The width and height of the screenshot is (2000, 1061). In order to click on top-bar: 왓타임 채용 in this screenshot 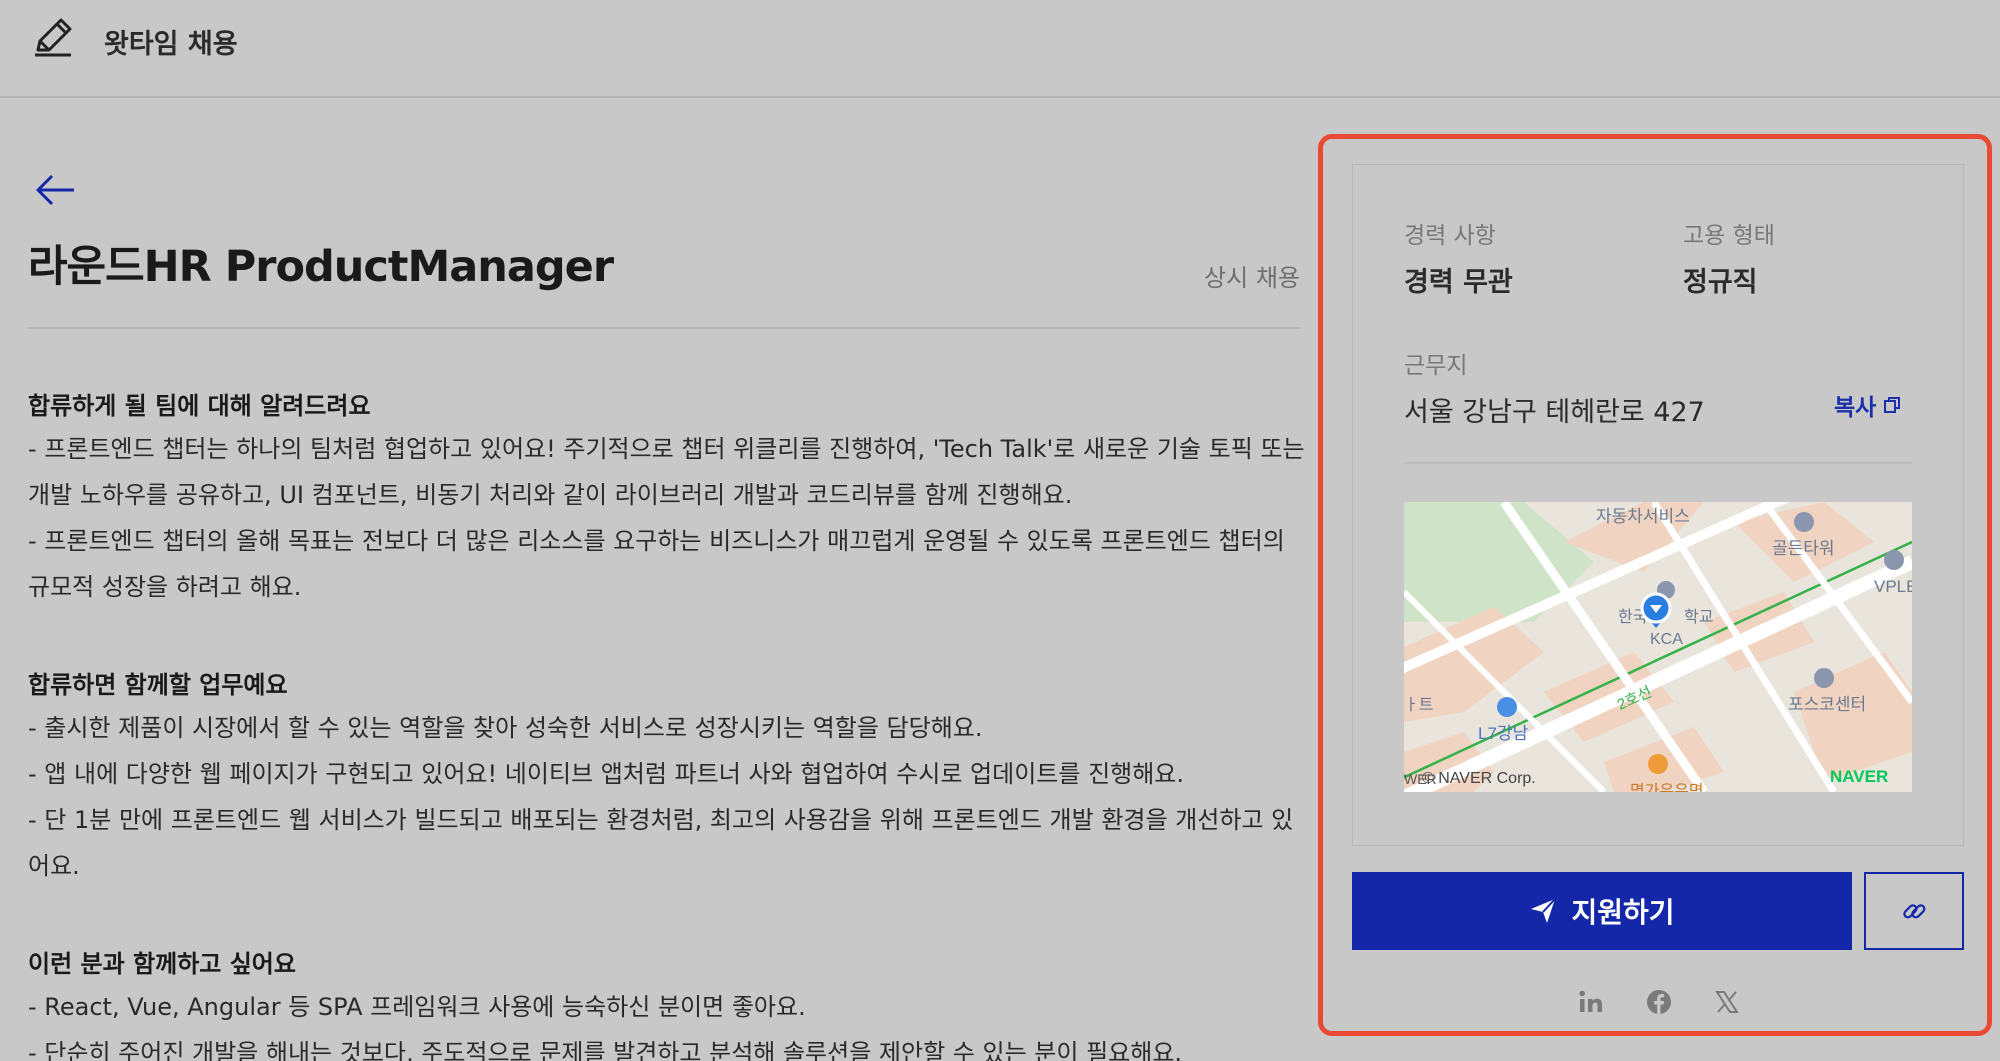, I will do `click(1000, 49)`.